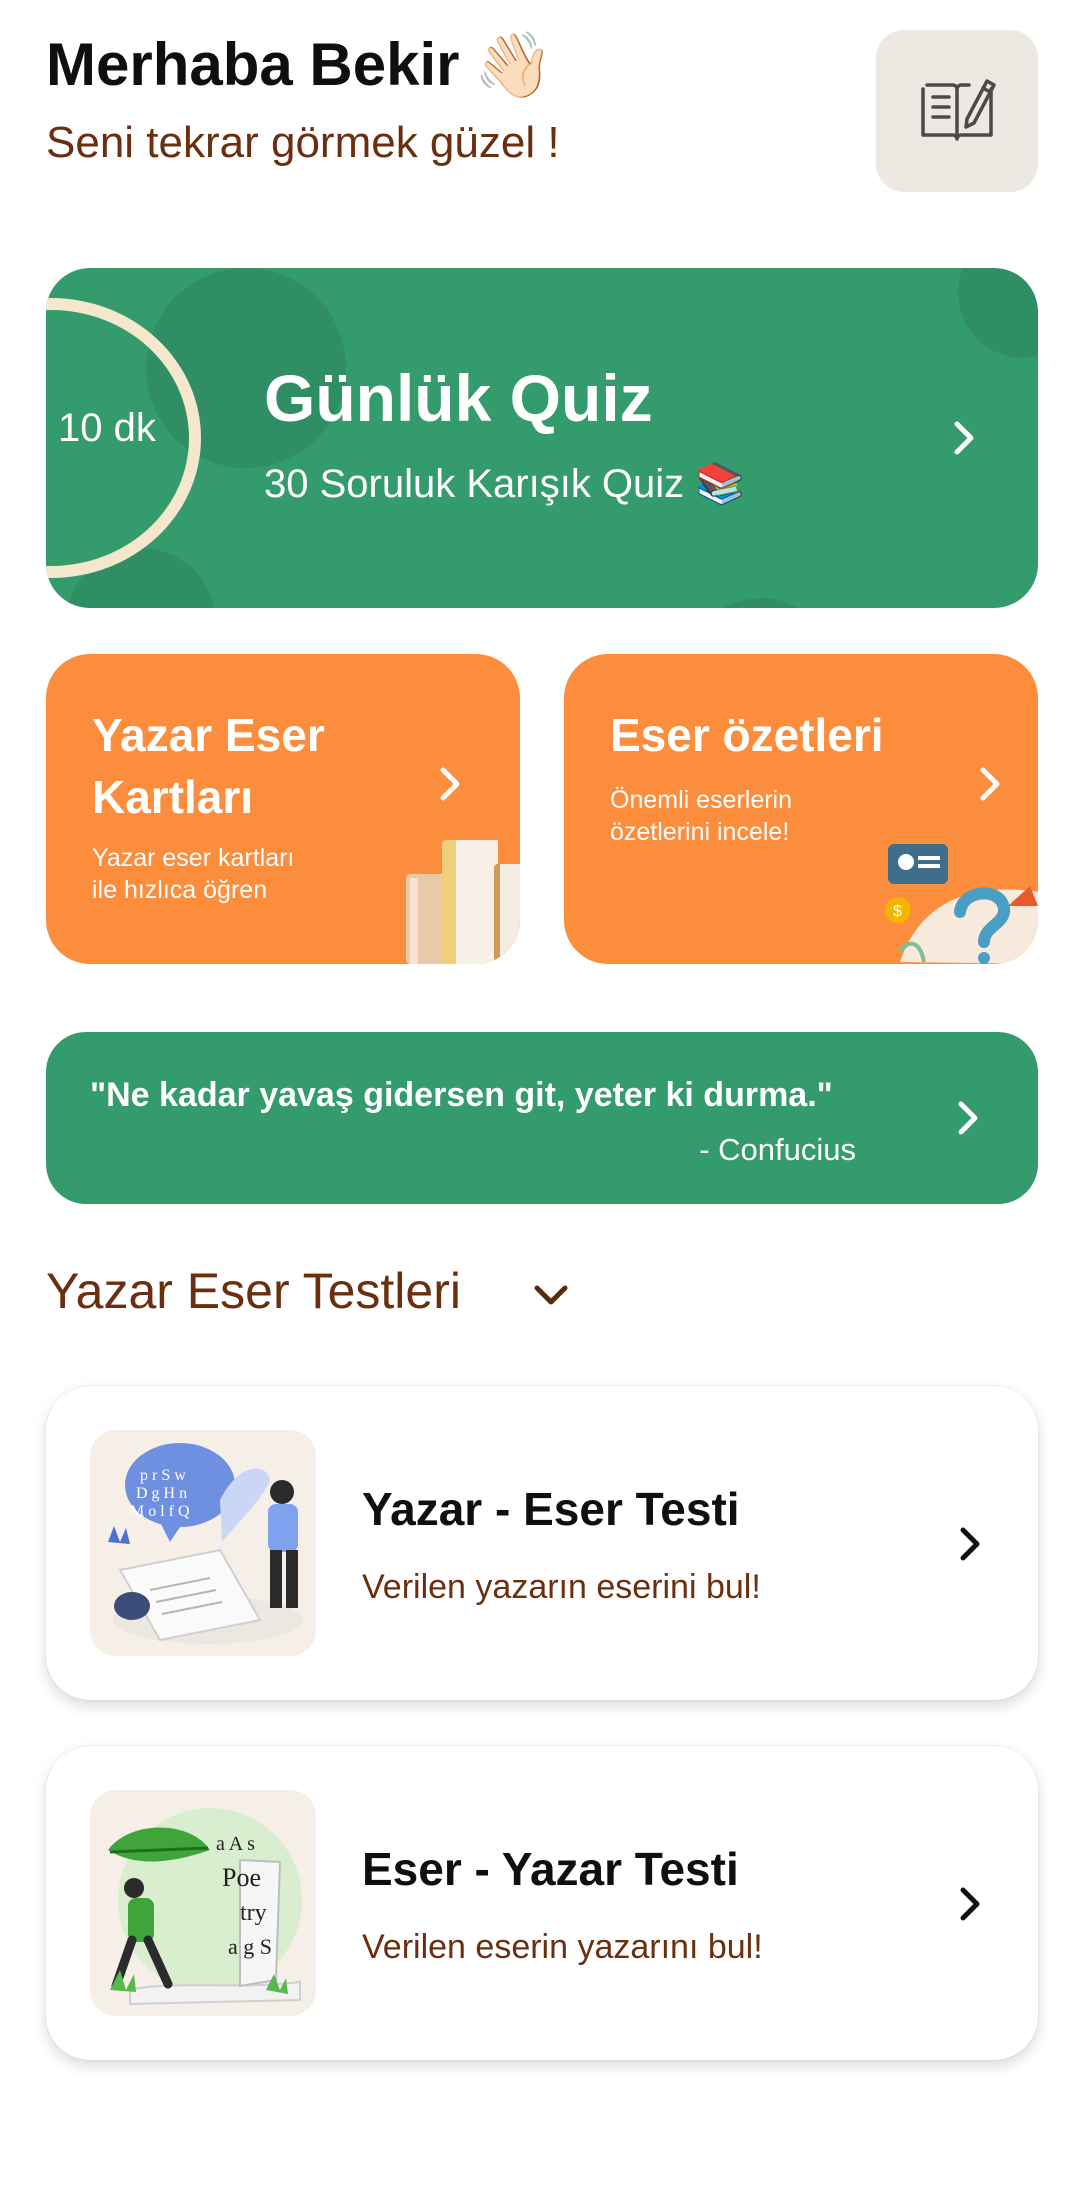 This screenshot has width=1080, height=2196. I want to click on section-title: Yazar Eser Testleri, so click(253, 1291).